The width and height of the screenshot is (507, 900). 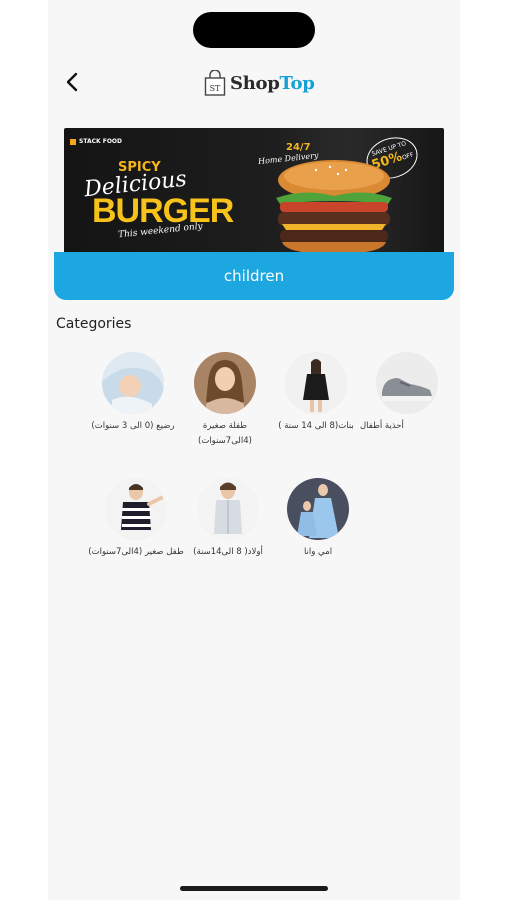 What do you see at coordinates (316, 383) in the screenshot?
I see `girl-photo` at bounding box center [316, 383].